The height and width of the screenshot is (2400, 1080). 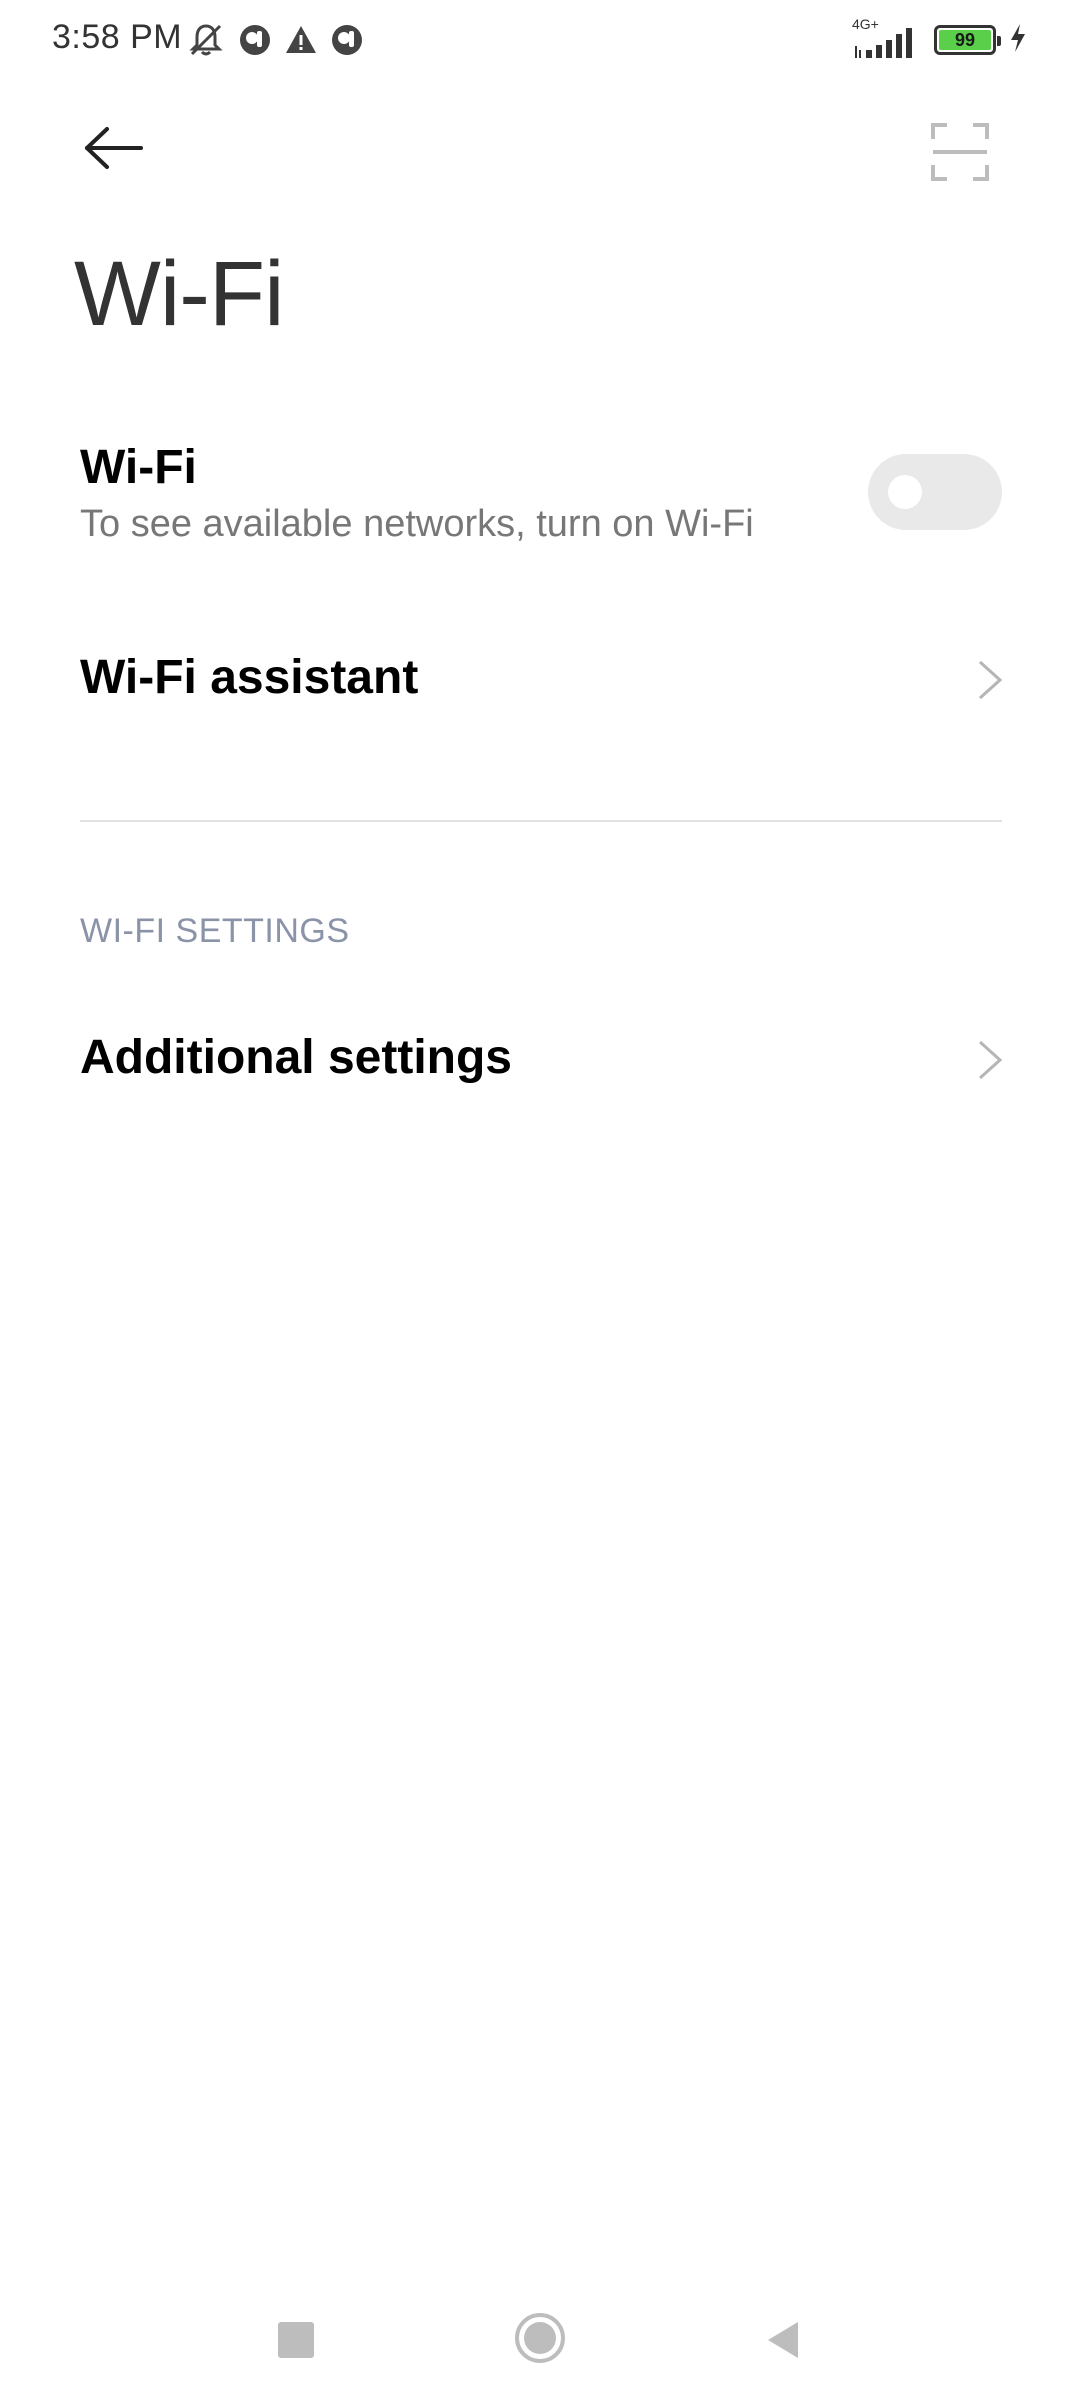 What do you see at coordinates (541, 821) in the screenshot?
I see `divider` at bounding box center [541, 821].